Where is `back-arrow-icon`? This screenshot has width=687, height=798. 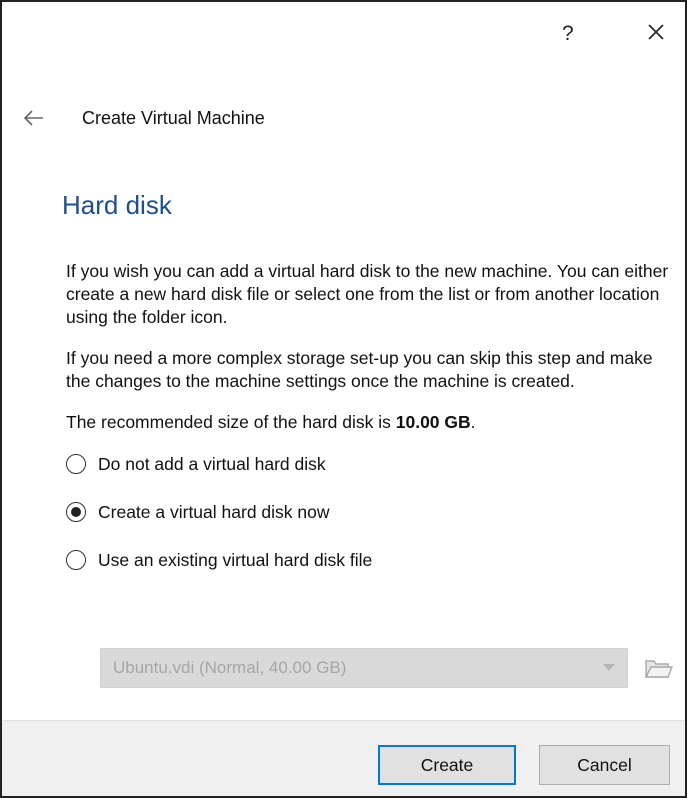
back-arrow-icon is located at coordinates (34, 118).